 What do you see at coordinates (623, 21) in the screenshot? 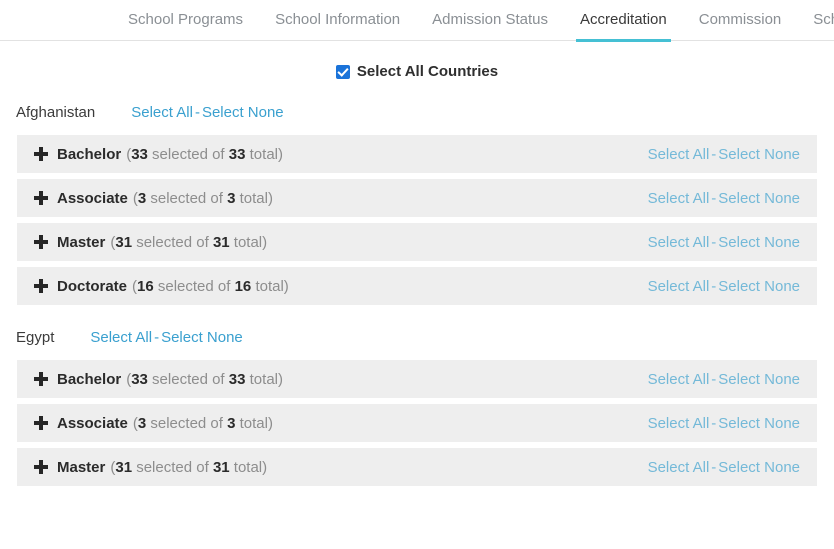
I see `tab-accreditation: Accreditation` at bounding box center [623, 21].